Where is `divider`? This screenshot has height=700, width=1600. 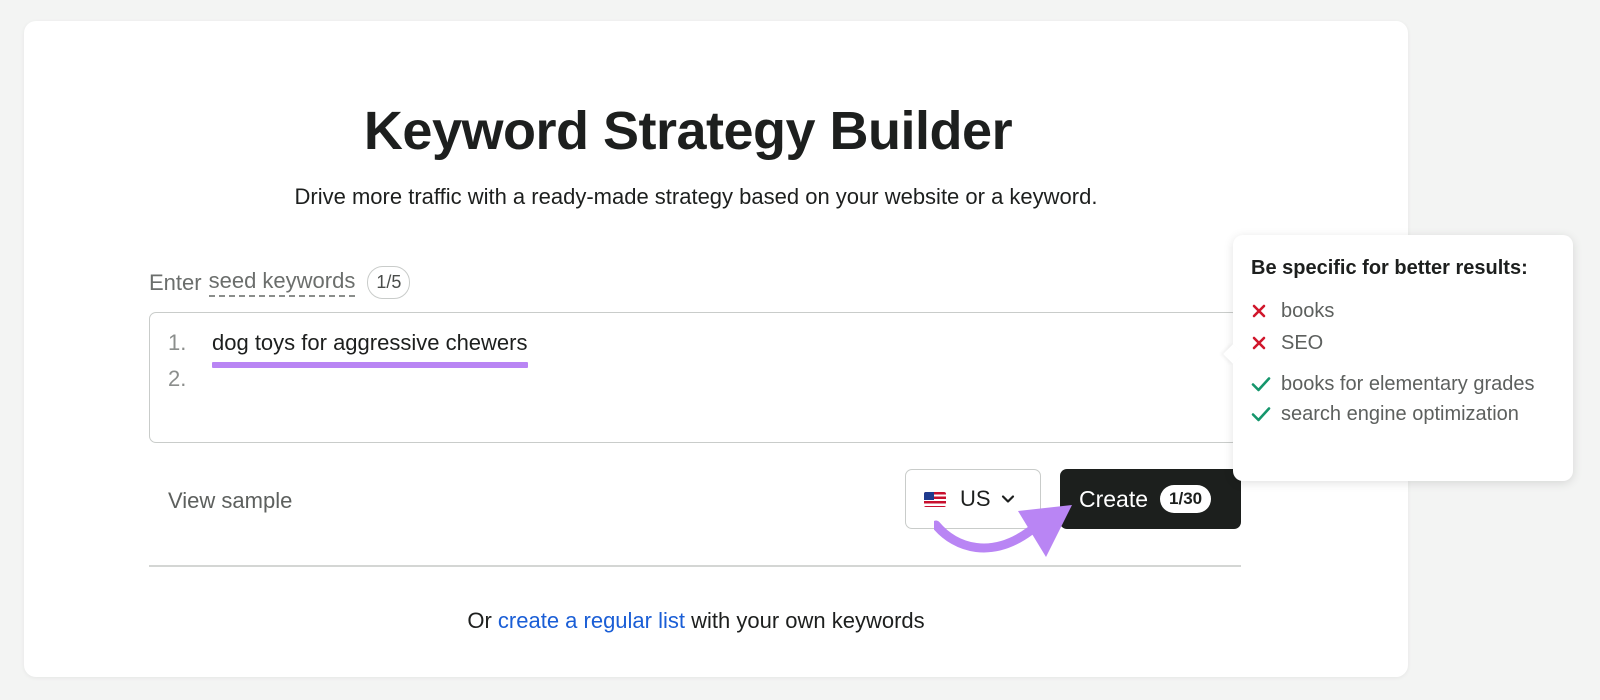 divider is located at coordinates (695, 566).